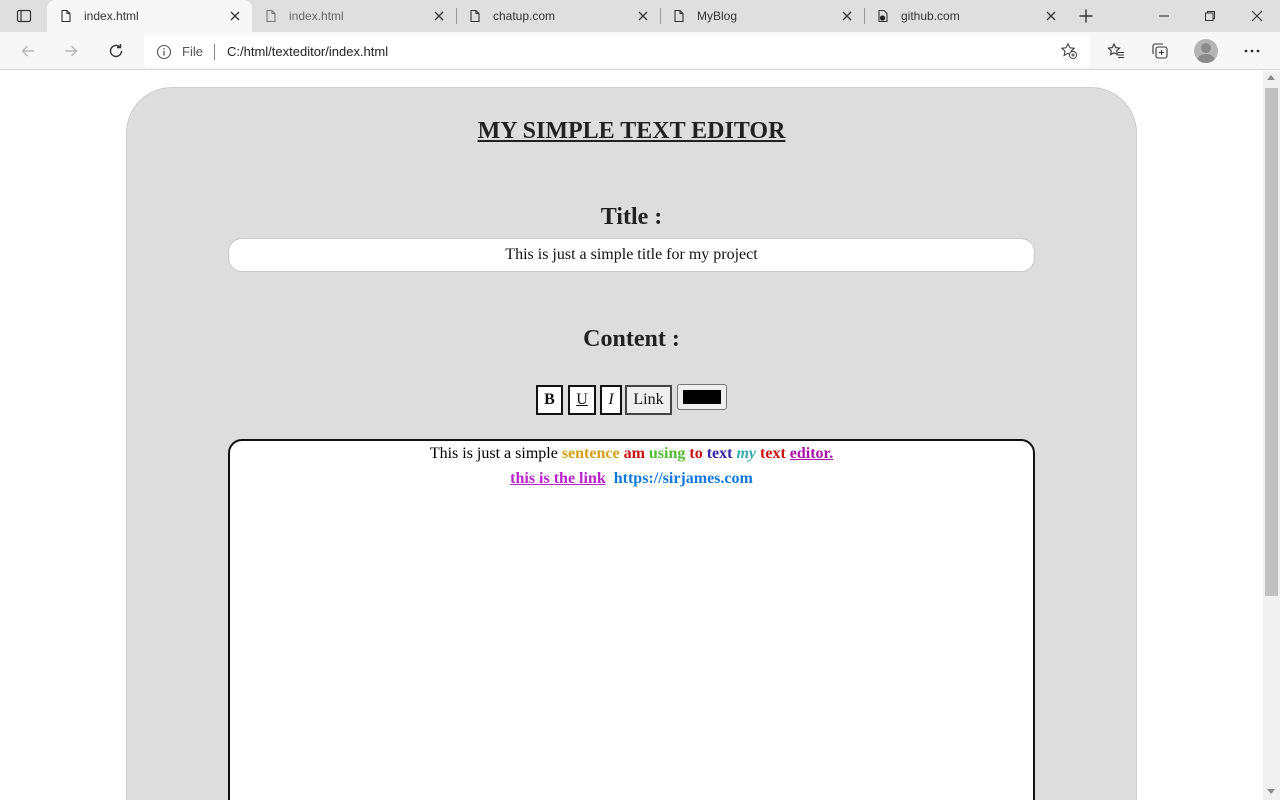 The image size is (1280, 800). Describe the element at coordinates (617, 51) in the screenshot. I see `address-bar: File C:/html/texteditor/index.html` at that location.